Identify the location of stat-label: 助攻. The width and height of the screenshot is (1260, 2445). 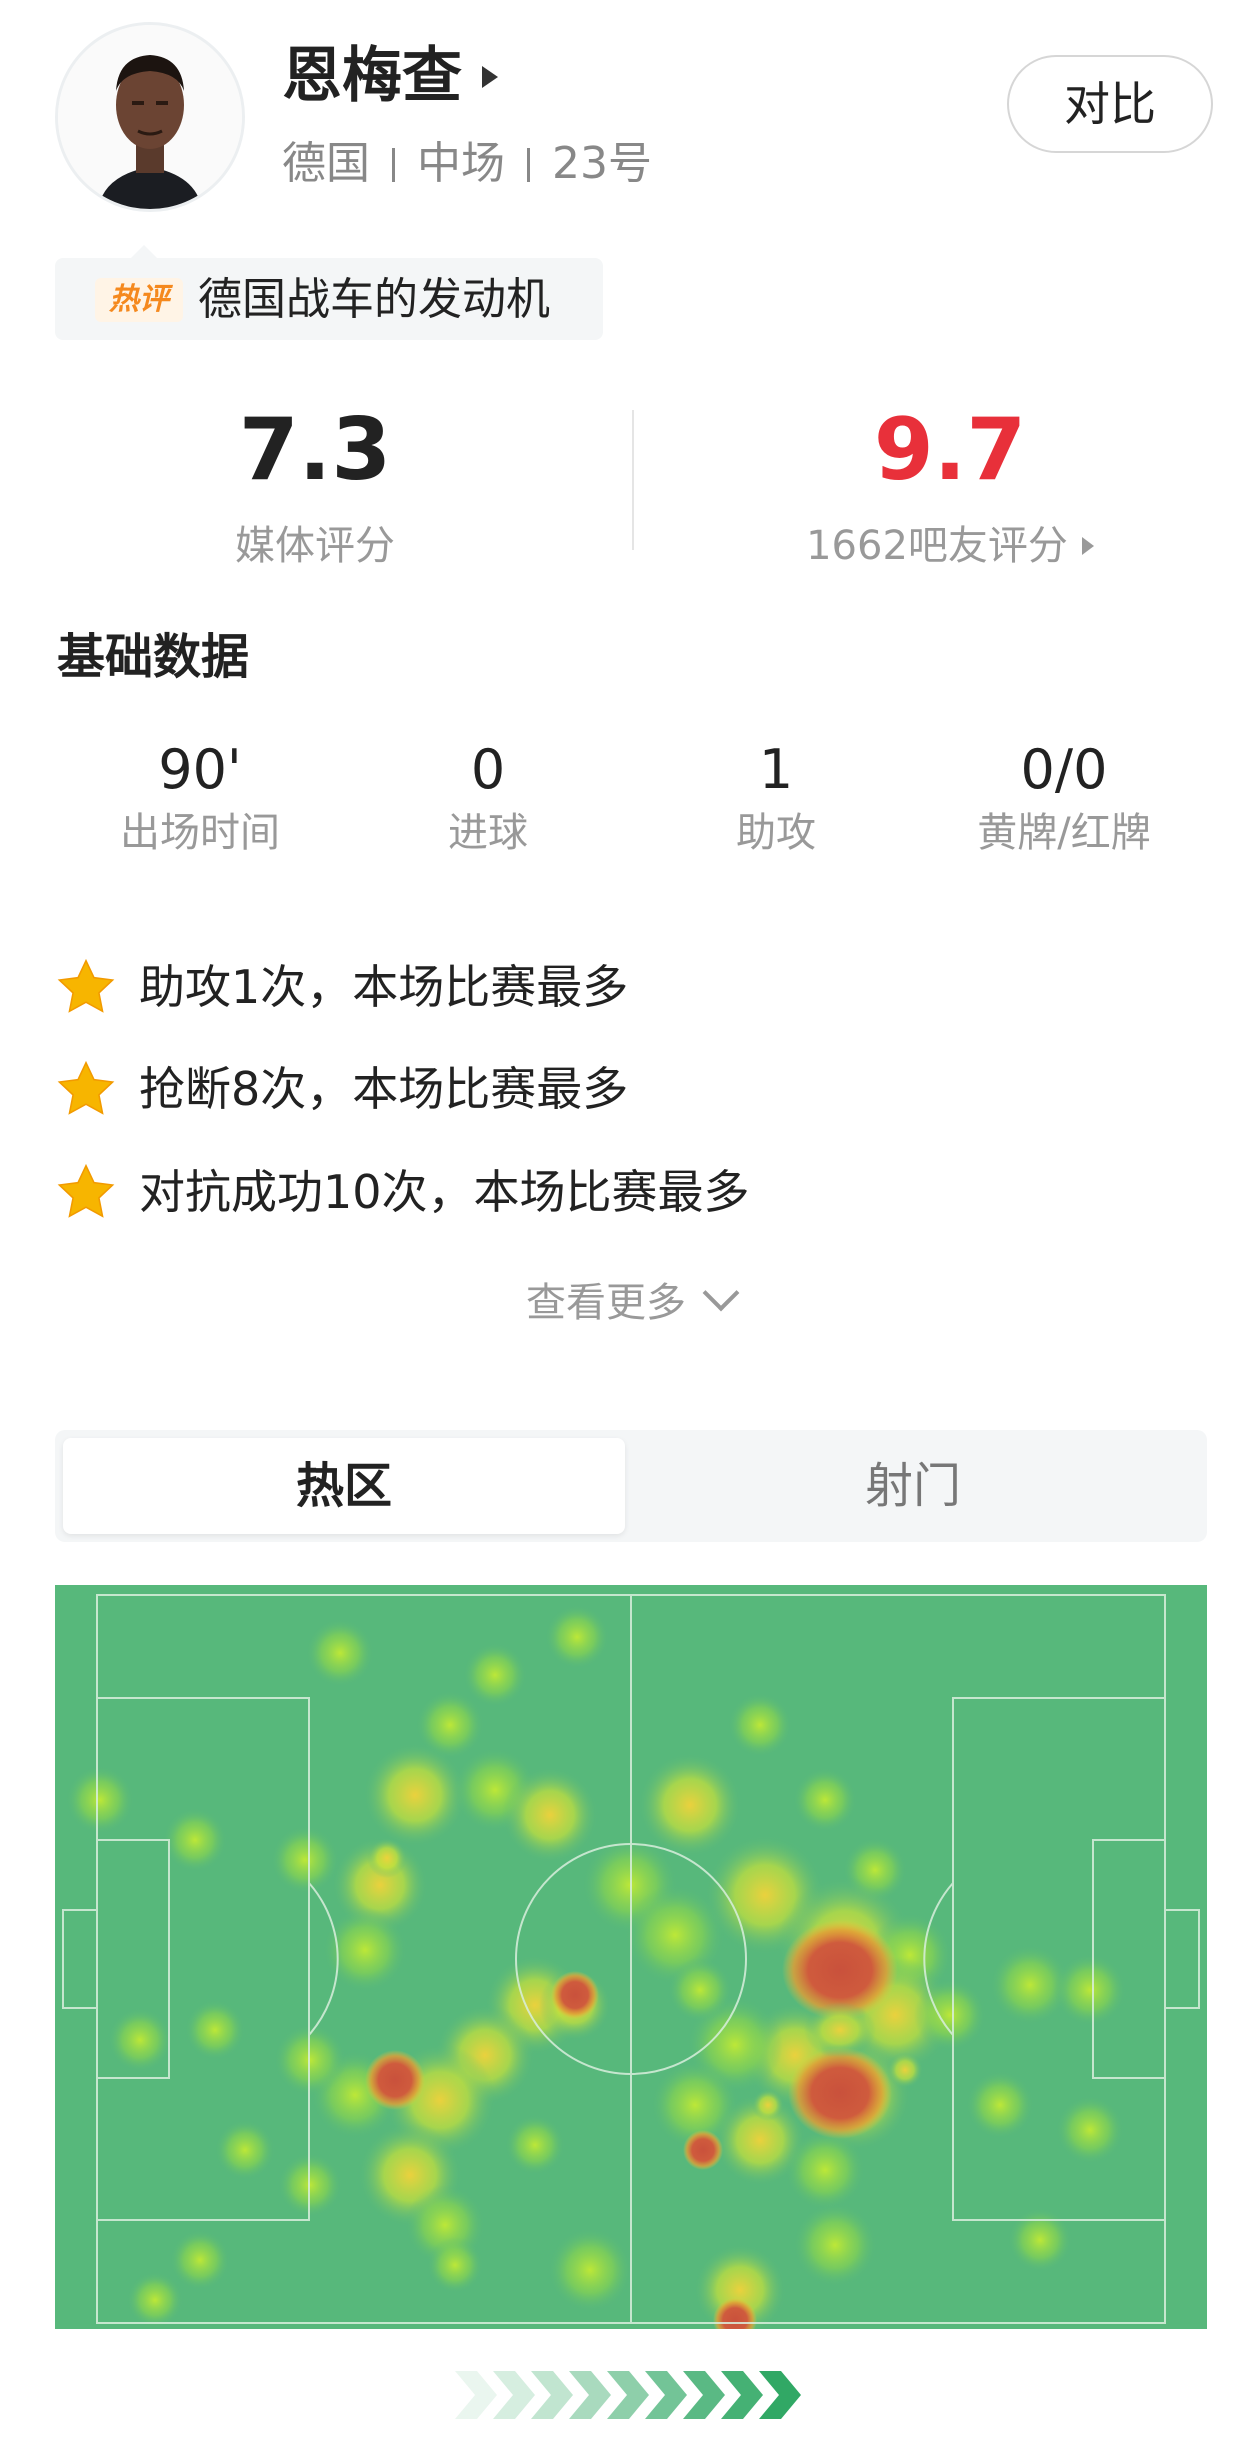
(776, 833).